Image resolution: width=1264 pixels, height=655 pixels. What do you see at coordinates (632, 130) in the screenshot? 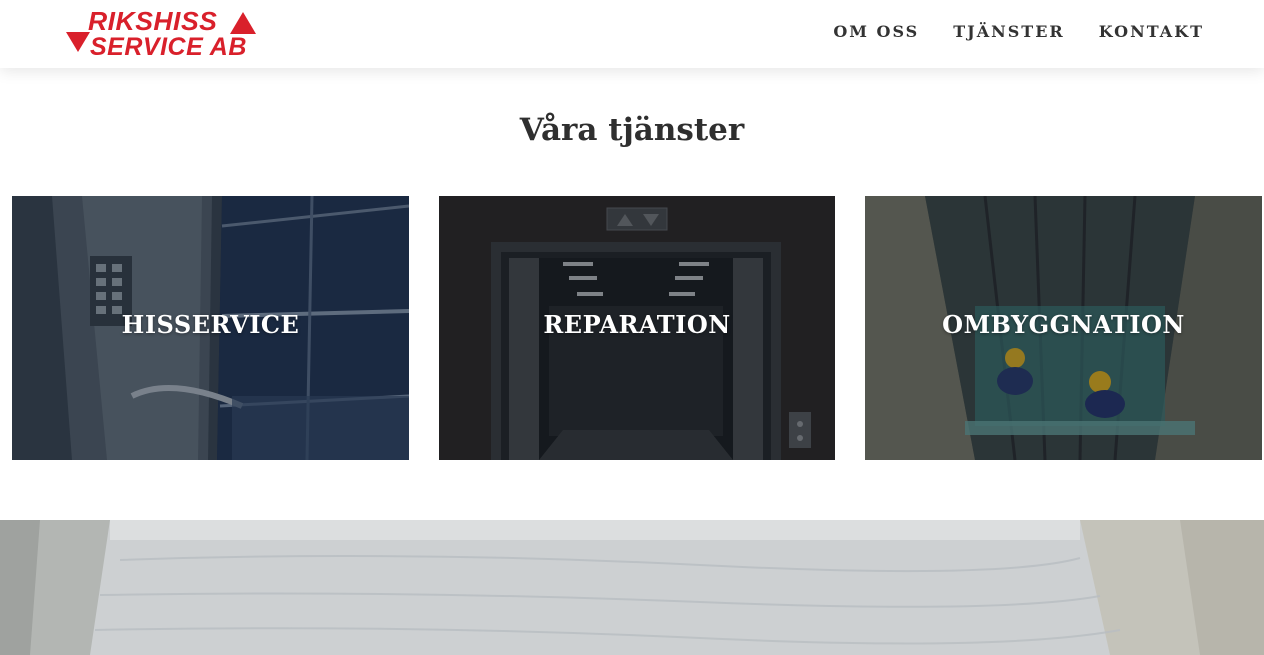
I see `page-title: Våra tjänster` at bounding box center [632, 130].